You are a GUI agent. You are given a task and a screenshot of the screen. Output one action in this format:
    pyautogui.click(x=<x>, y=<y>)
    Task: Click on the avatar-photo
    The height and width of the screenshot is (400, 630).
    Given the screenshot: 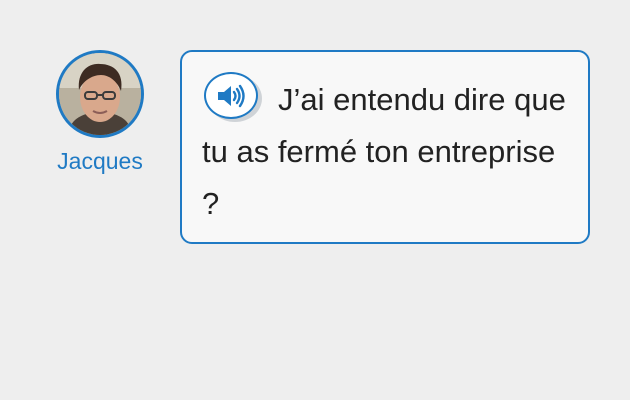 What is the action you would take?
    pyautogui.click(x=100, y=94)
    